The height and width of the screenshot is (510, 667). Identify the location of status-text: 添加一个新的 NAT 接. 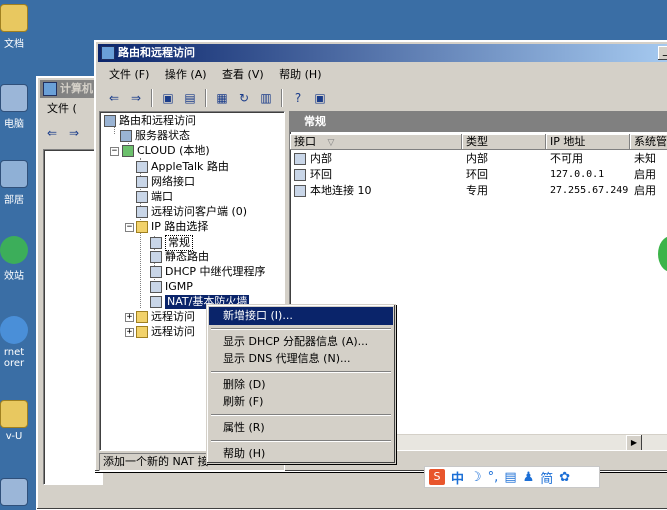
(156, 461).